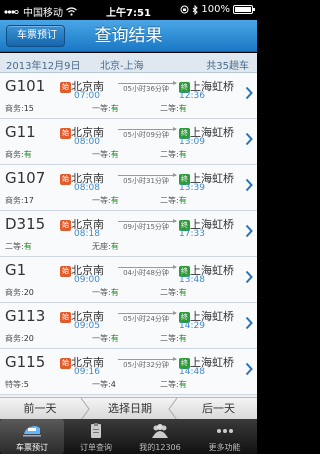  What do you see at coordinates (128, 10) in the screenshot?
I see `status-bar: 中国移动 上午7:51 100%` at bounding box center [128, 10].